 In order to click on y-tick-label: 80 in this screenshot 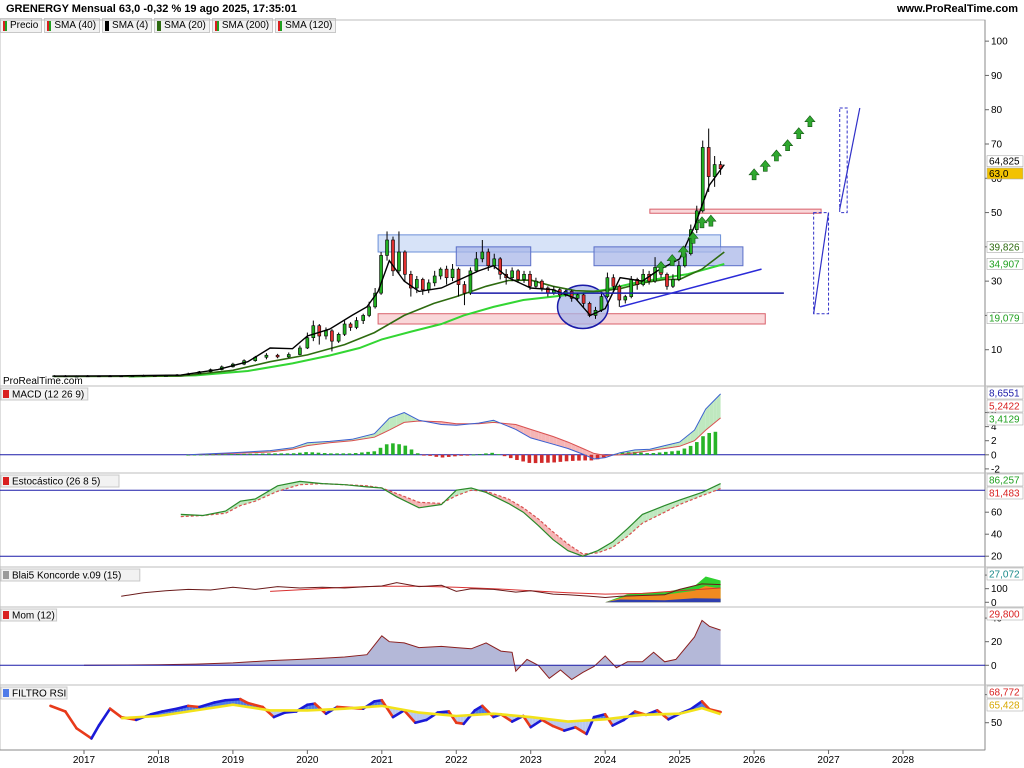, I will do `click(997, 110)`.